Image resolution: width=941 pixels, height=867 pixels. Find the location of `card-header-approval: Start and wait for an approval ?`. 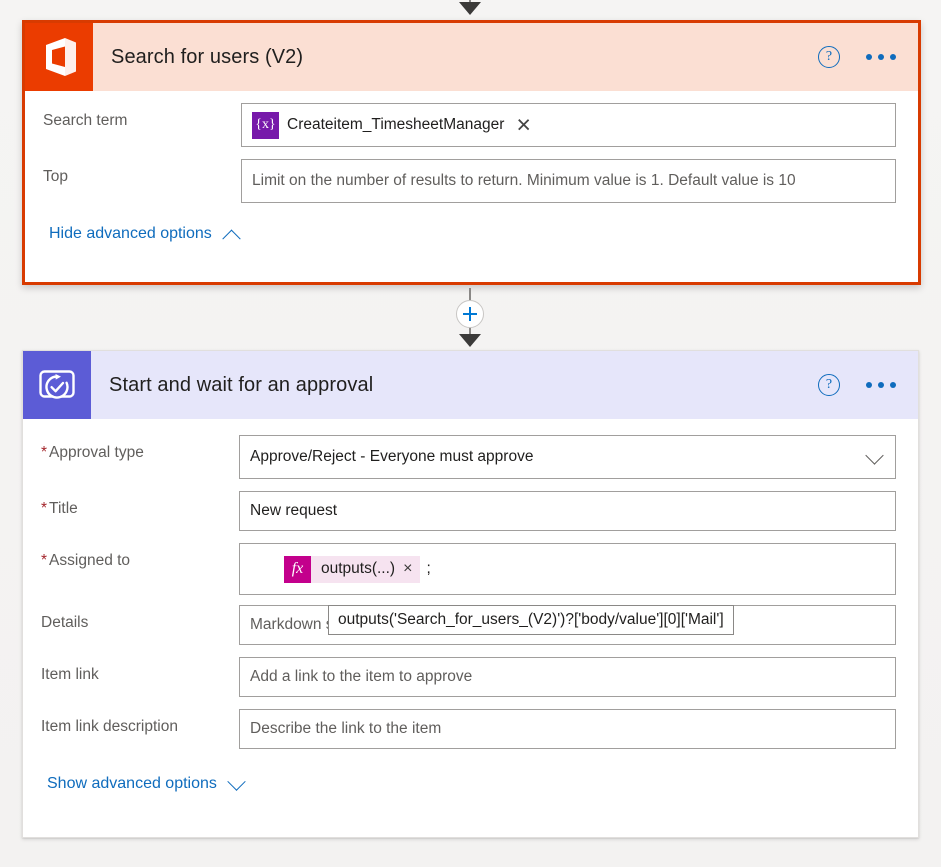

card-header-approval: Start and wait for an approval ? is located at coordinates (470, 385).